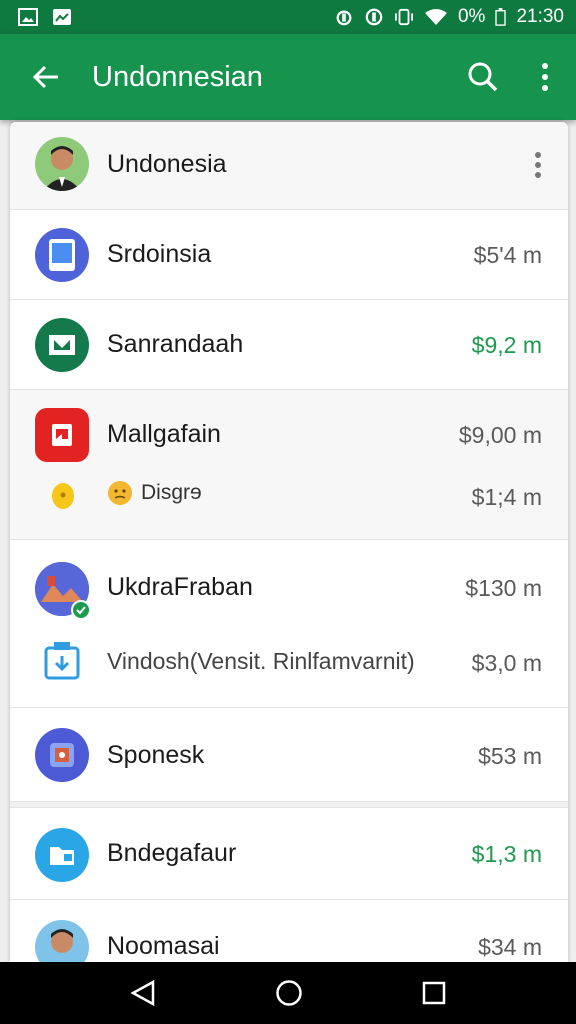 Image resolution: width=576 pixels, height=1024 pixels. What do you see at coordinates (540, 16) in the screenshot?
I see `clock: 21:30` at bounding box center [540, 16].